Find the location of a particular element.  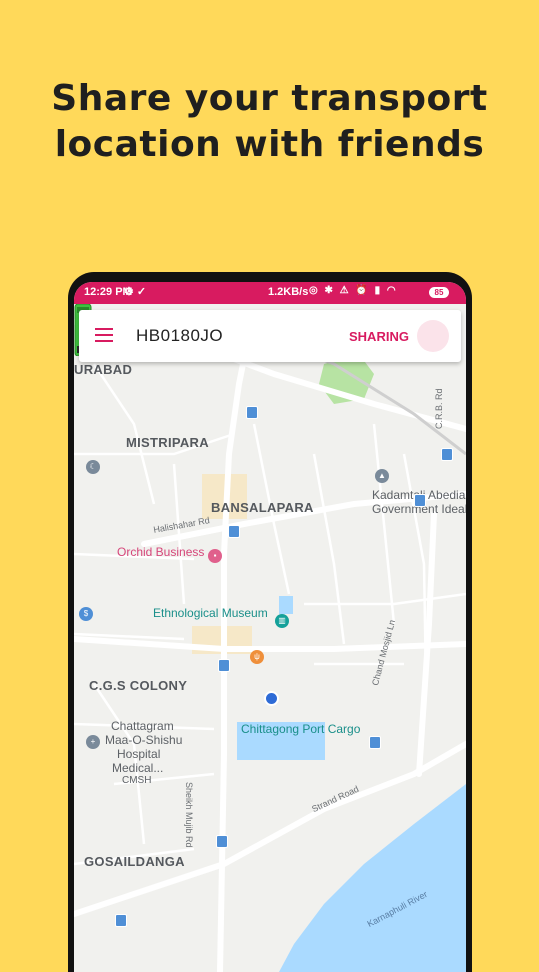

status-icons: ◎ ✱ ⚠ ⏰ ▮ ◠ is located at coordinates (353, 290).